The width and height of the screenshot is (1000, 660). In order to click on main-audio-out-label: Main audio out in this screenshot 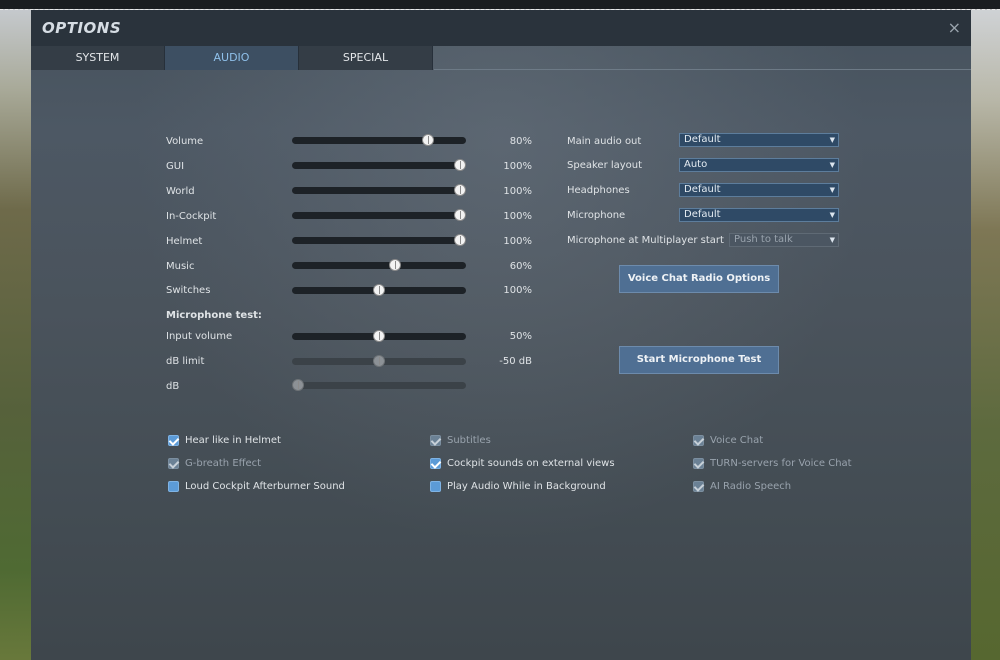, I will do `click(604, 141)`.